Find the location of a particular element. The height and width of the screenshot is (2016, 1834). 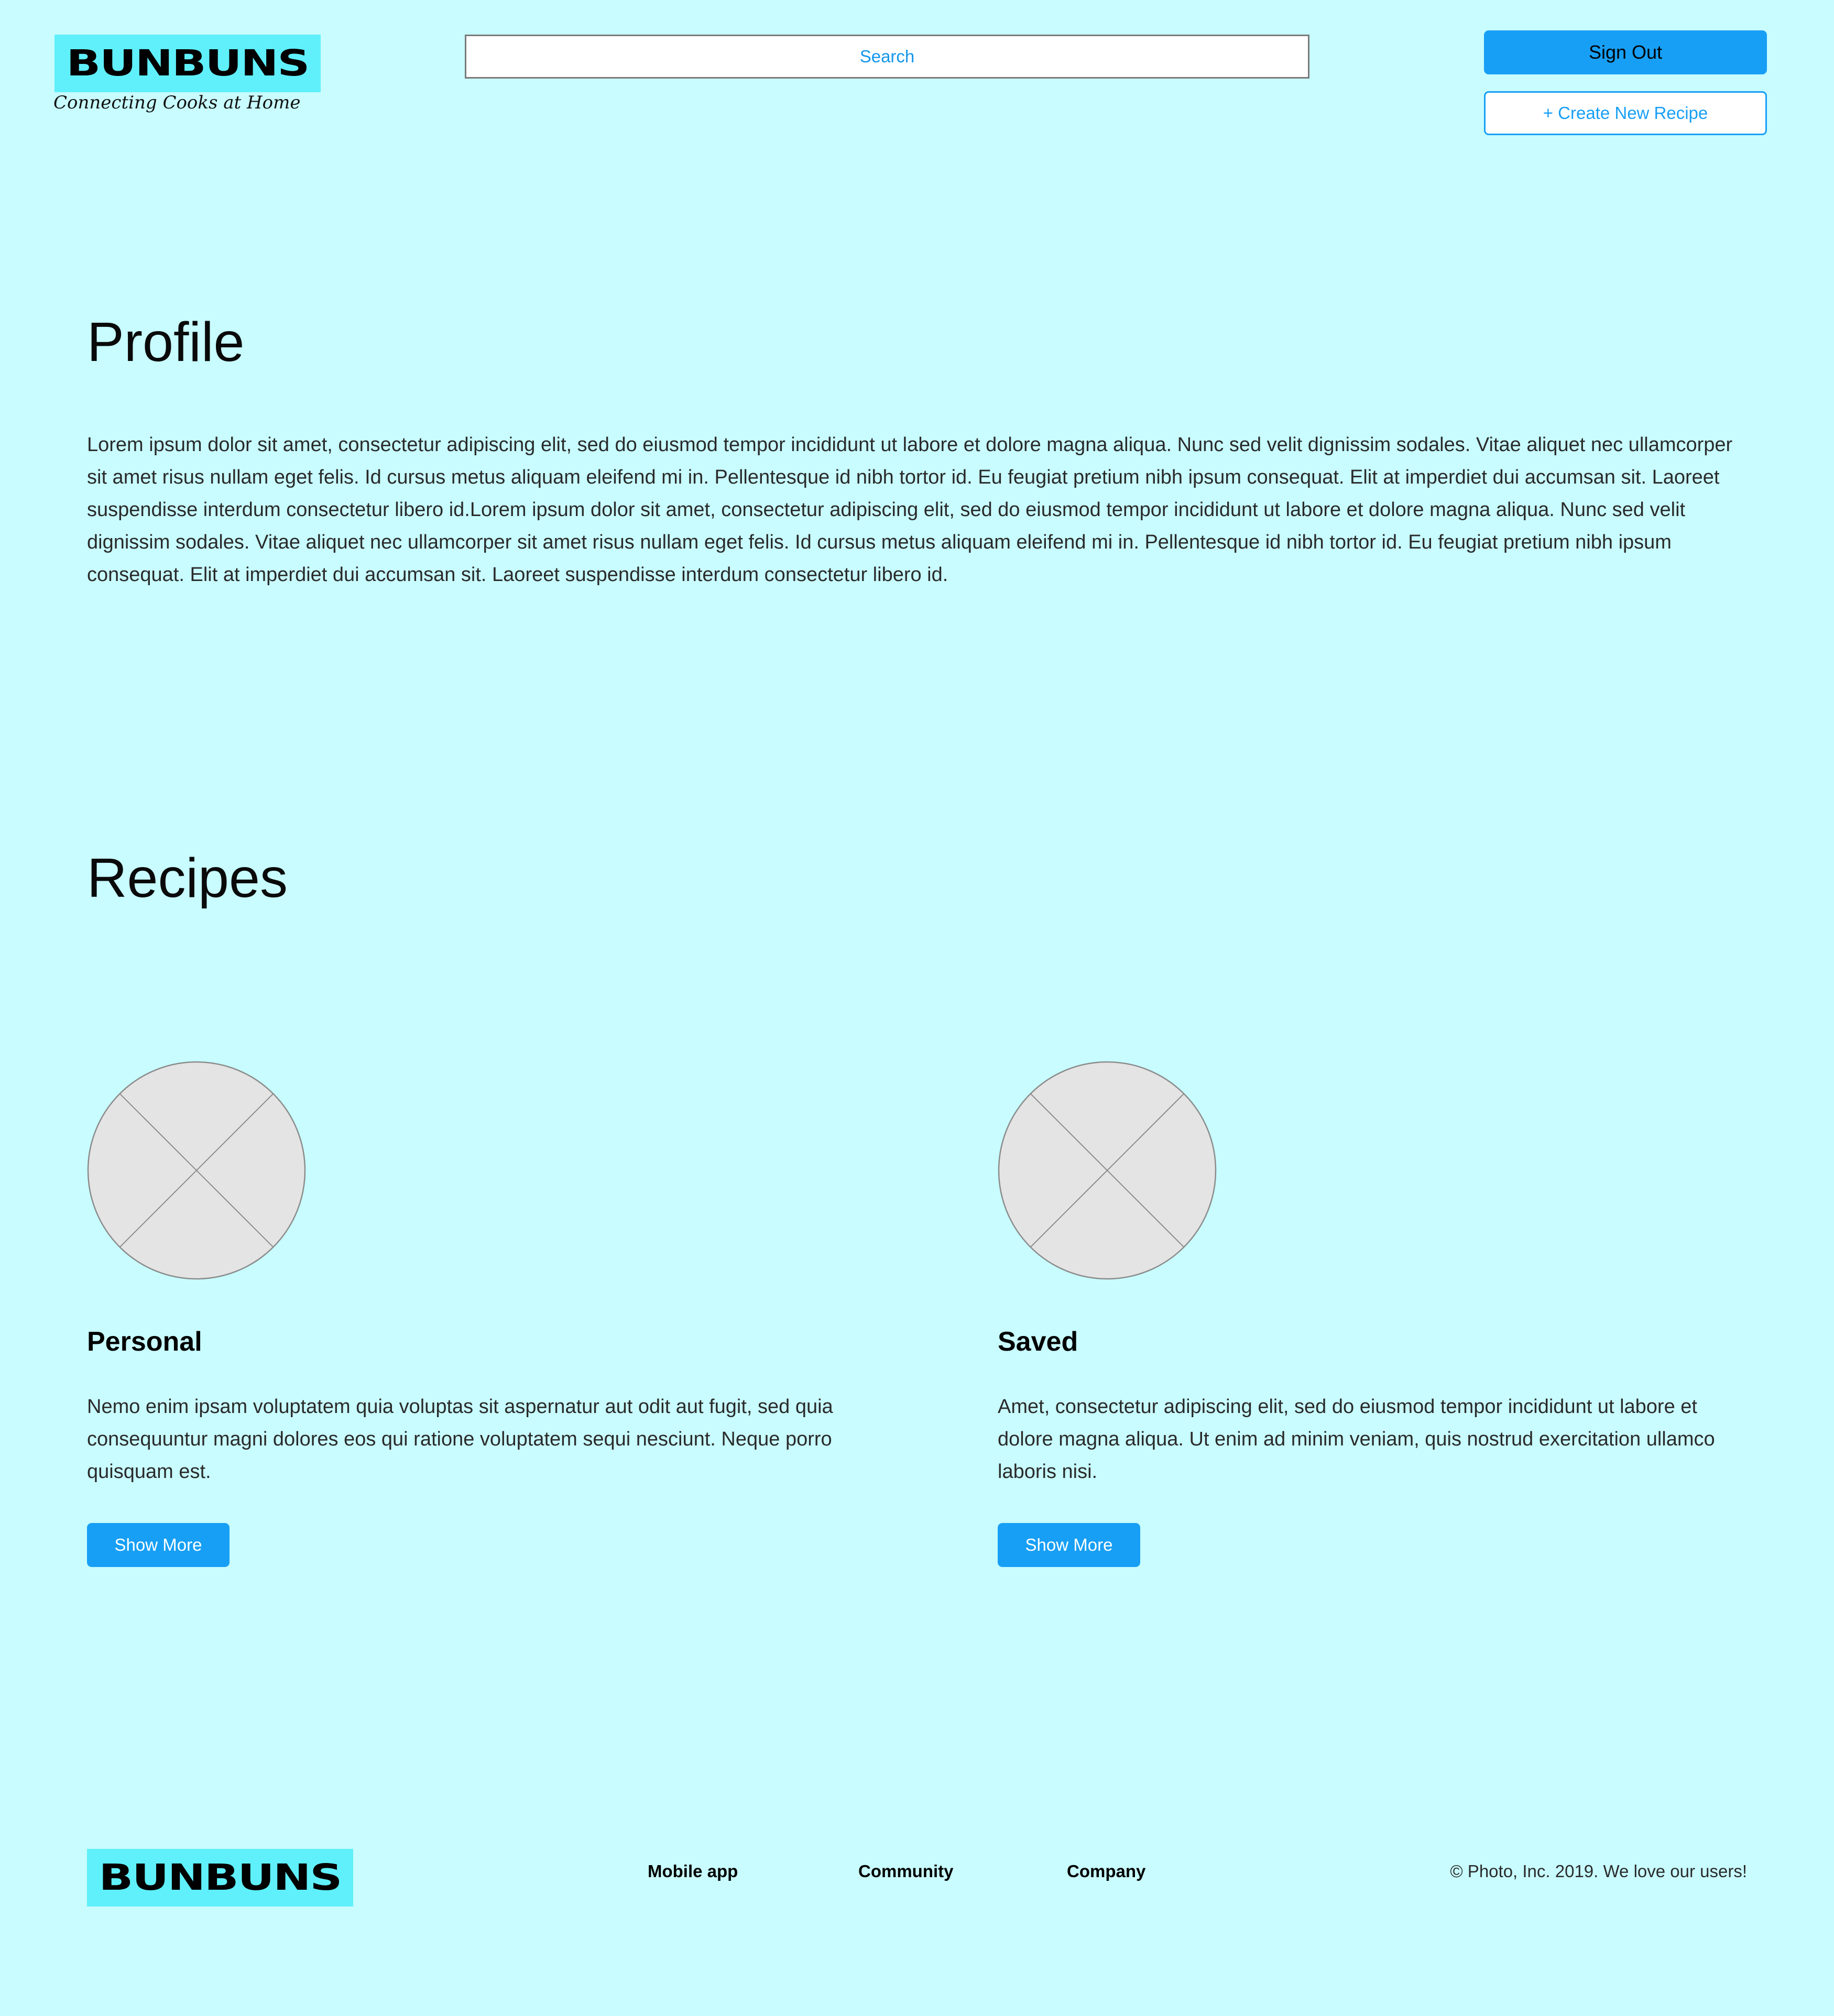

card-title: Personal is located at coordinates (144, 1342).